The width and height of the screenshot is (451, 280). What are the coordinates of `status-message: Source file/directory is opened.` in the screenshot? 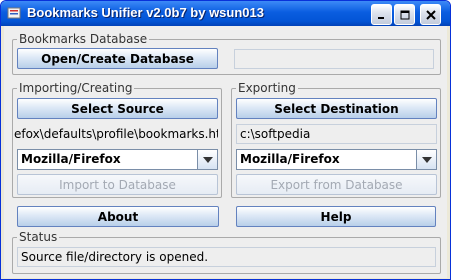 It's located at (226, 257).